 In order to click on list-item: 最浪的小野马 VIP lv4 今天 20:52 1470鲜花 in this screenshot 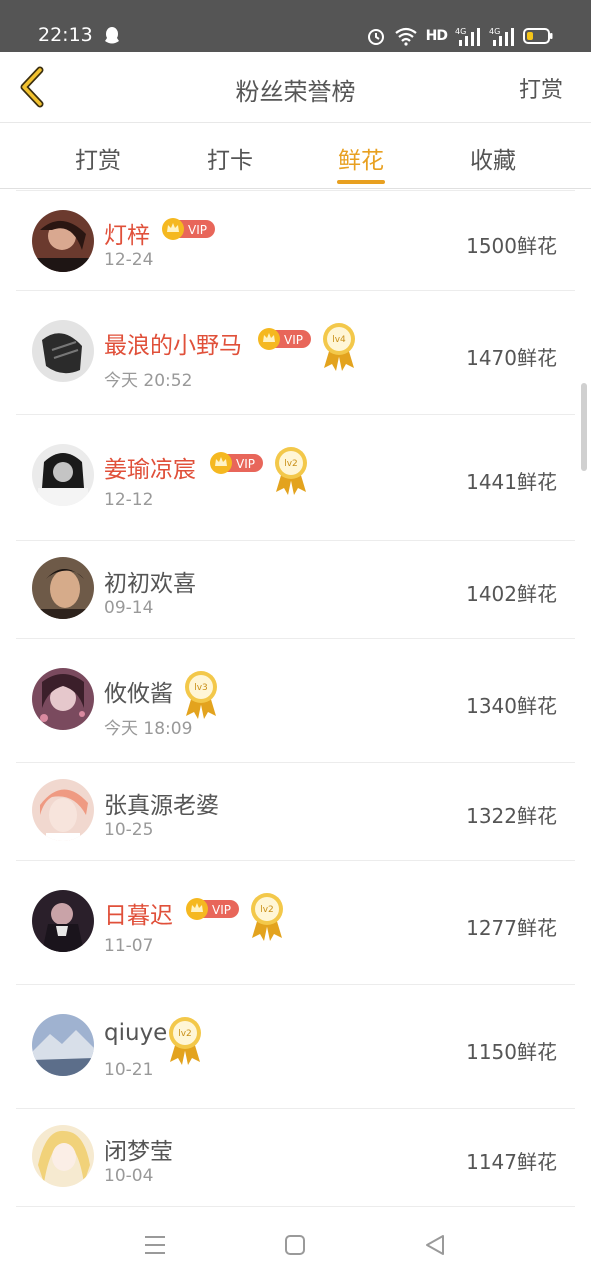, I will do `click(295, 352)`.